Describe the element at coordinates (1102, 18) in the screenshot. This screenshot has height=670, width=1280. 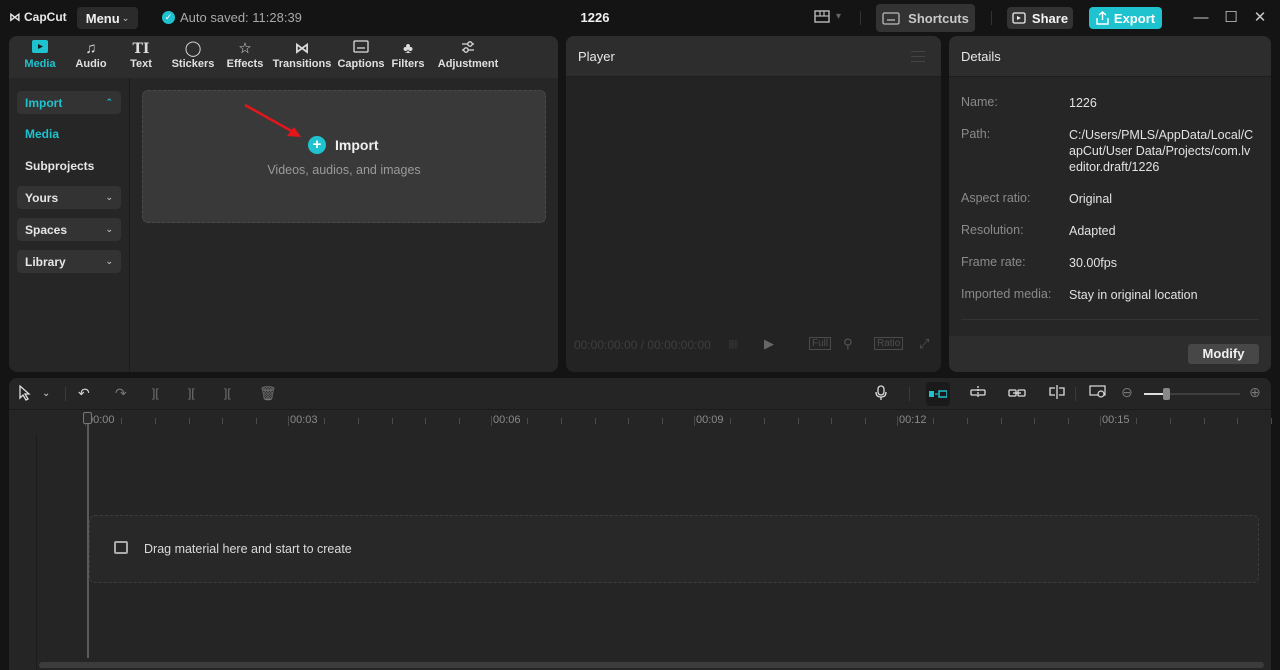
I see `upload-icon` at that location.